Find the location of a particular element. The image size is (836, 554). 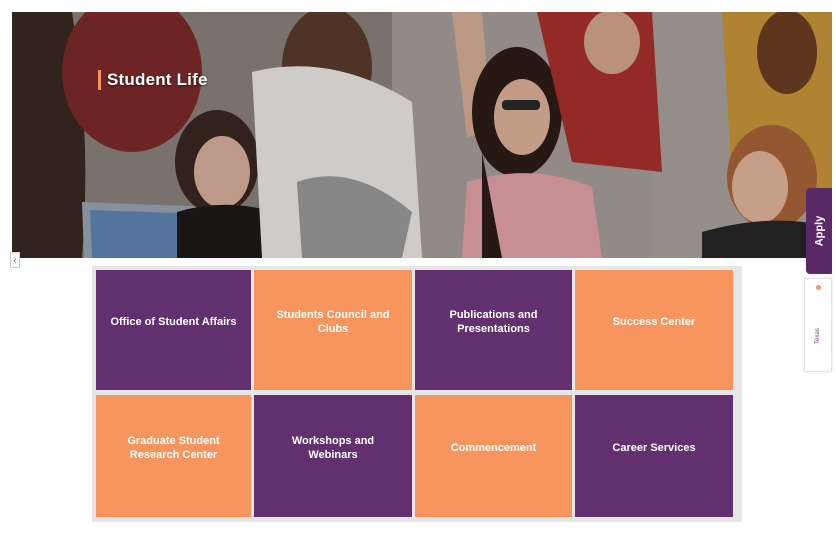

hero-title-accent is located at coordinates (99, 80).